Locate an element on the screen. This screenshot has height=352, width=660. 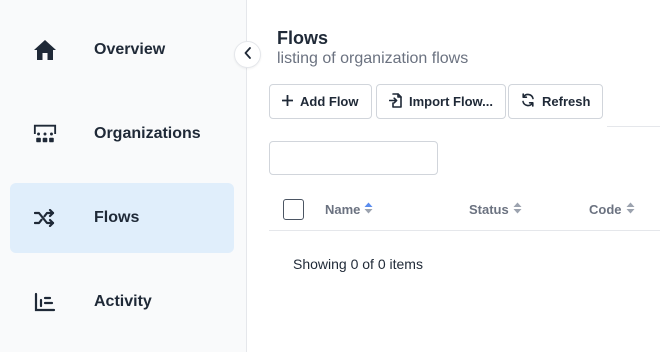
sidebar-item-label: Organizations is located at coordinates (147, 133).